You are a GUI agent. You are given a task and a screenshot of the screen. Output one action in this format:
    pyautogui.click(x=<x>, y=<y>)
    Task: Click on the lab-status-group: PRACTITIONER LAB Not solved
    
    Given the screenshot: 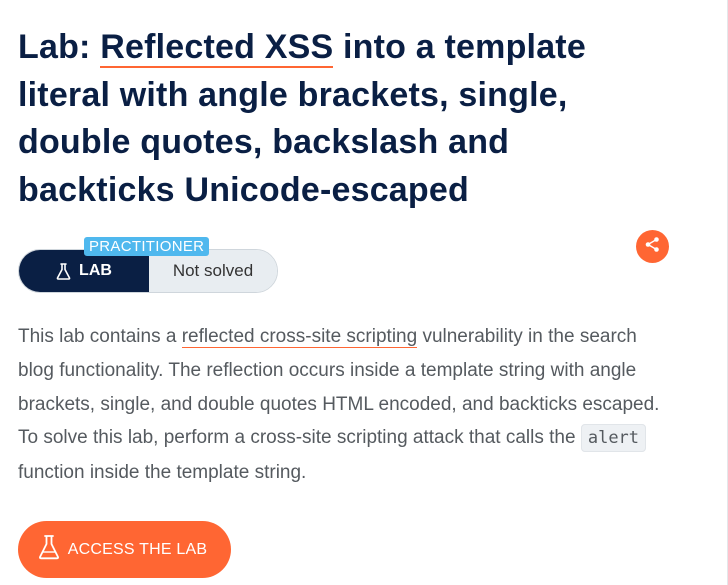 What is the action you would take?
    pyautogui.click(x=148, y=265)
    